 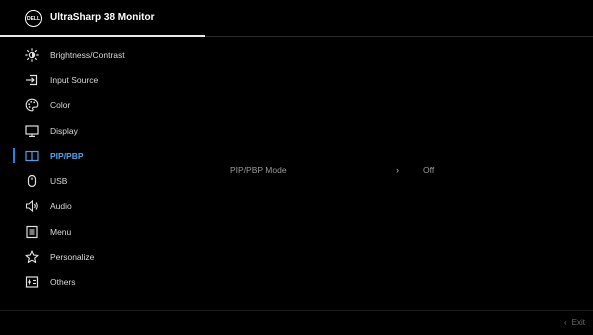 What do you see at coordinates (100, 206) in the screenshot?
I see `menu-item-audio: Audio` at bounding box center [100, 206].